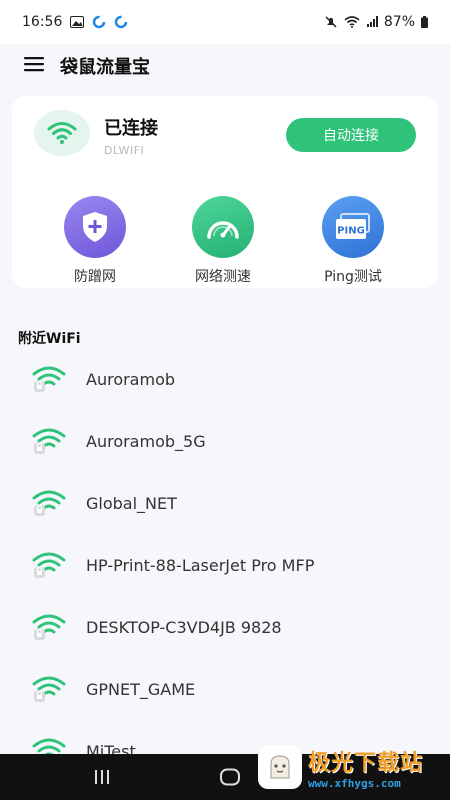  I want to click on shield-plus-icon, so click(95, 227).